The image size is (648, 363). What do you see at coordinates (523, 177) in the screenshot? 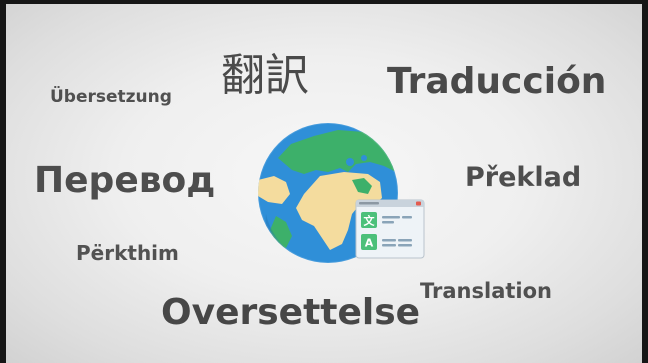
I see `word-czech: Překlad` at bounding box center [523, 177].